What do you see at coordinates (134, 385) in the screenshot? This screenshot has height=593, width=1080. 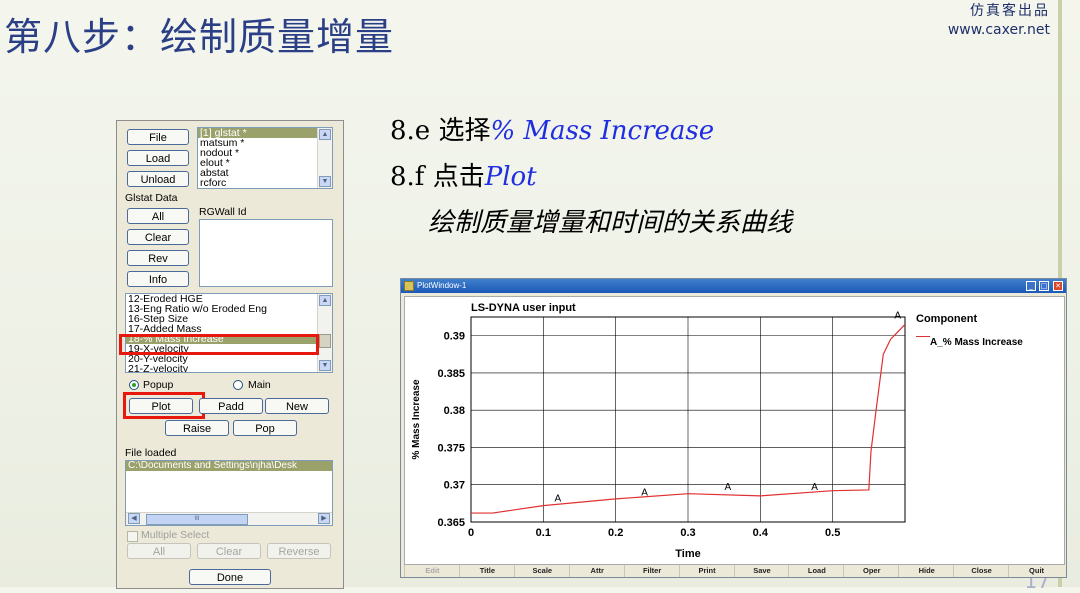 I see `popup-radio` at bounding box center [134, 385].